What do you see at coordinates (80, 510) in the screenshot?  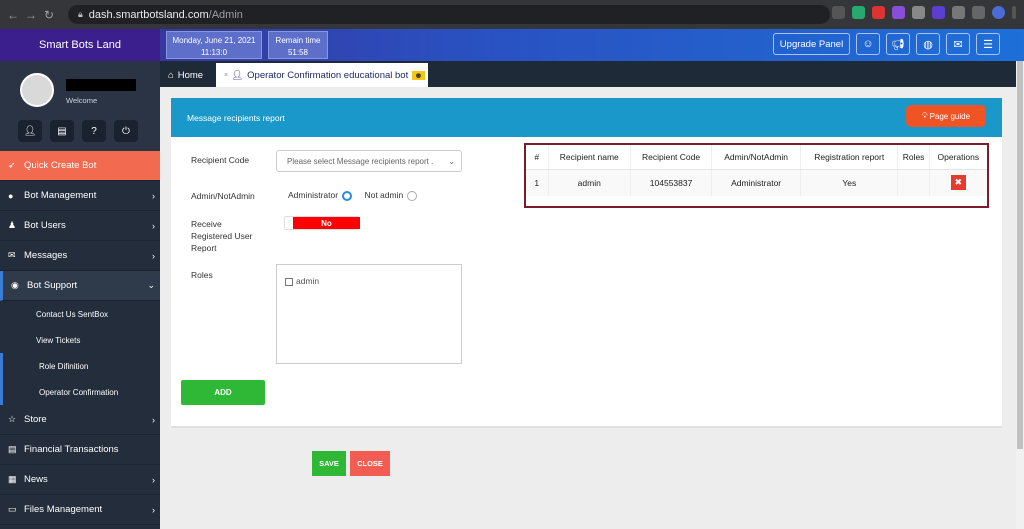 I see `sidebar-item-files: ▭ Files Management ›` at bounding box center [80, 510].